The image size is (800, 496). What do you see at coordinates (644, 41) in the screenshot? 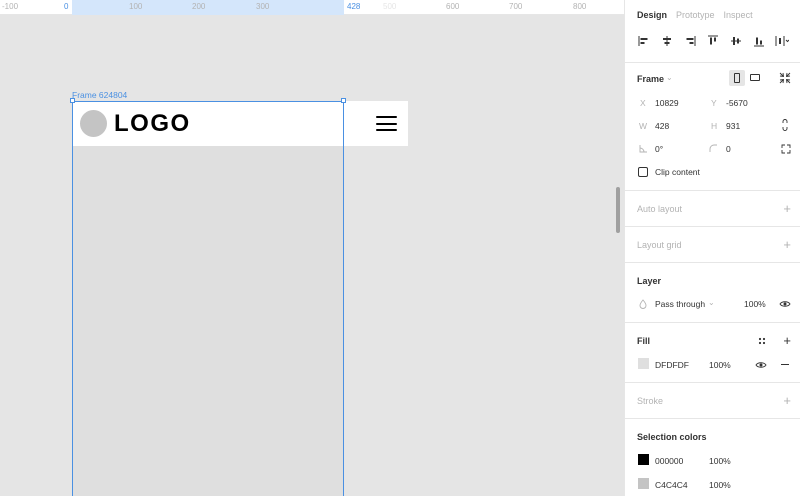
I see `align-left-icon` at bounding box center [644, 41].